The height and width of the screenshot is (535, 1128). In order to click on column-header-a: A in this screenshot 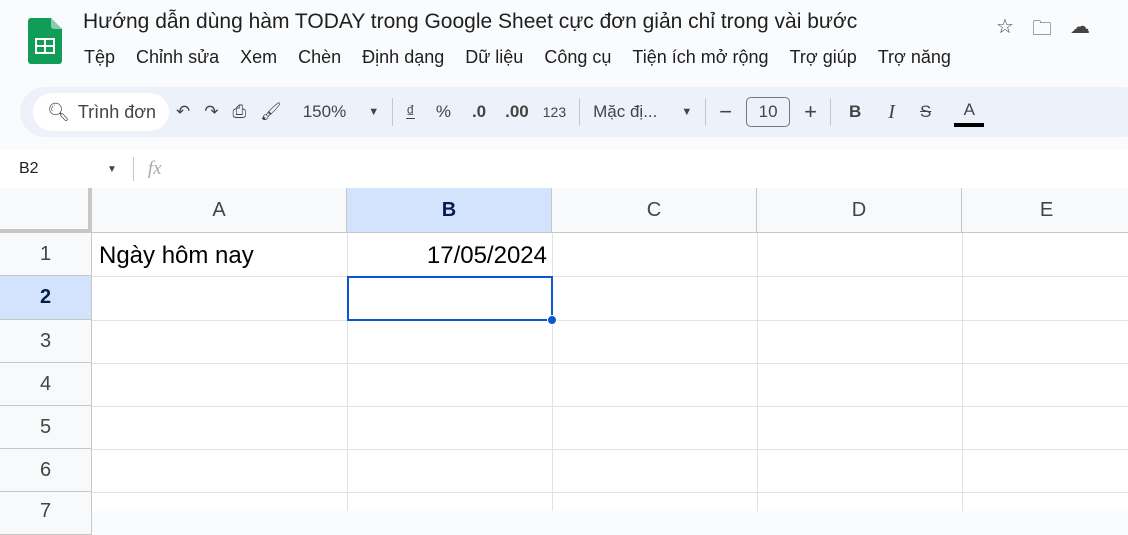, I will do `click(219, 210)`.